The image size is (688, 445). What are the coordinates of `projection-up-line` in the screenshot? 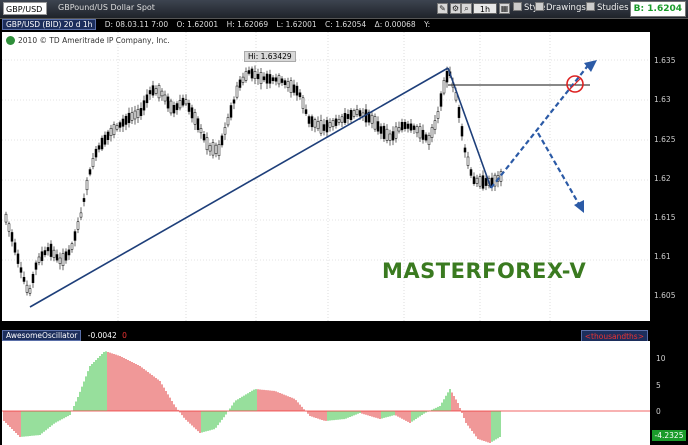 It's located at (540, 125).